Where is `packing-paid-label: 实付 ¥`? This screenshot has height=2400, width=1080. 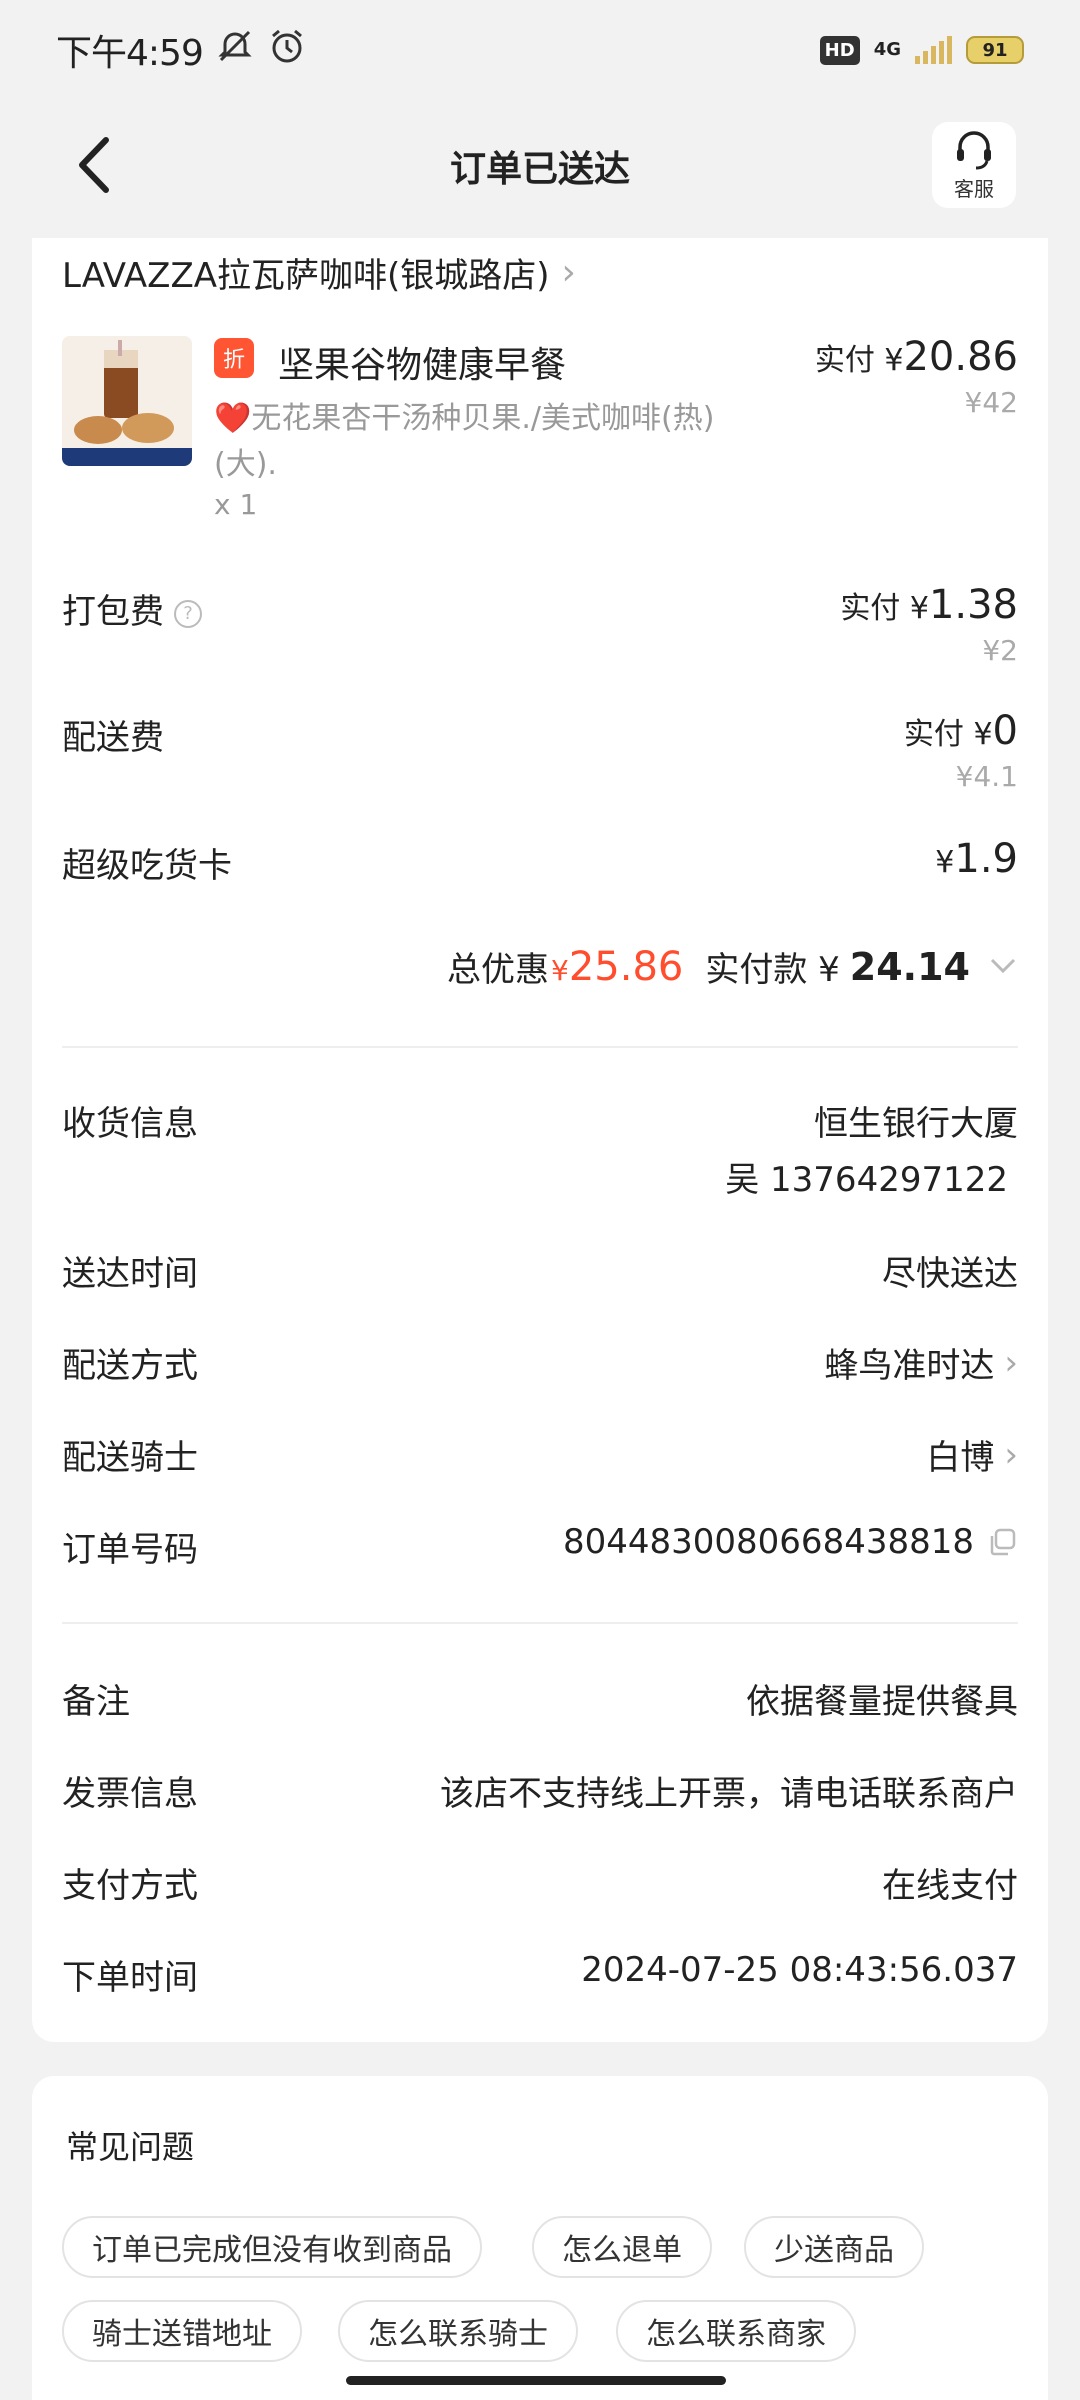 packing-paid-label: 实付 ¥ is located at coordinates (884, 608).